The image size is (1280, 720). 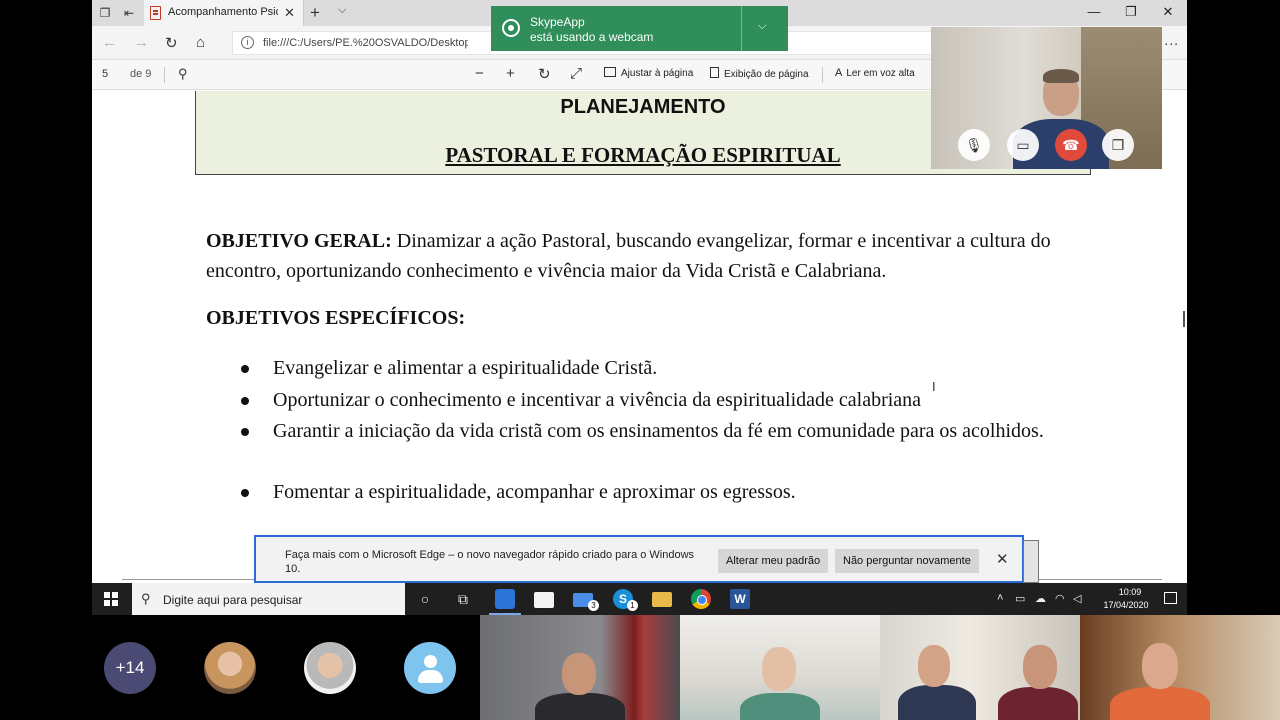 What do you see at coordinates (1040, 598) in the screenshot?
I see `cloud-icon: ☁` at bounding box center [1040, 598].